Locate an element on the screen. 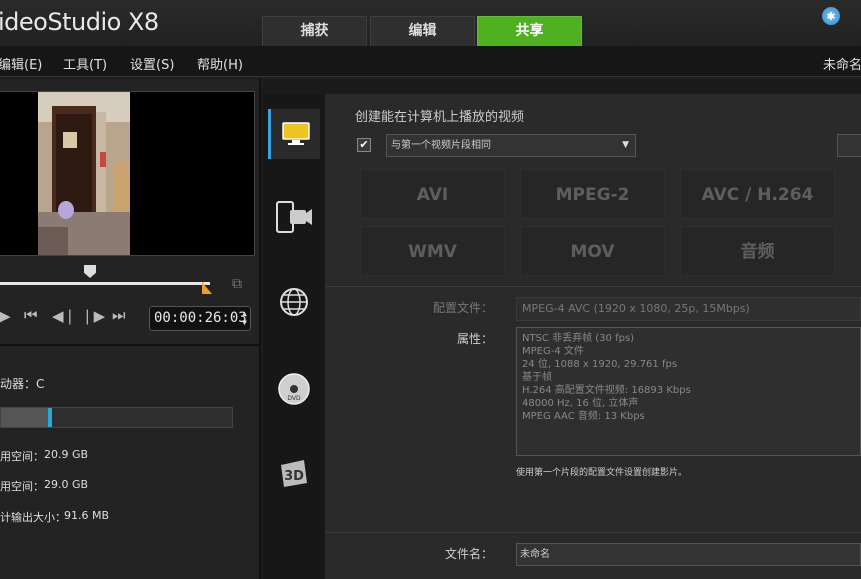 The width and height of the screenshot is (861, 579). tab-edit: 编辑 is located at coordinates (422, 31).